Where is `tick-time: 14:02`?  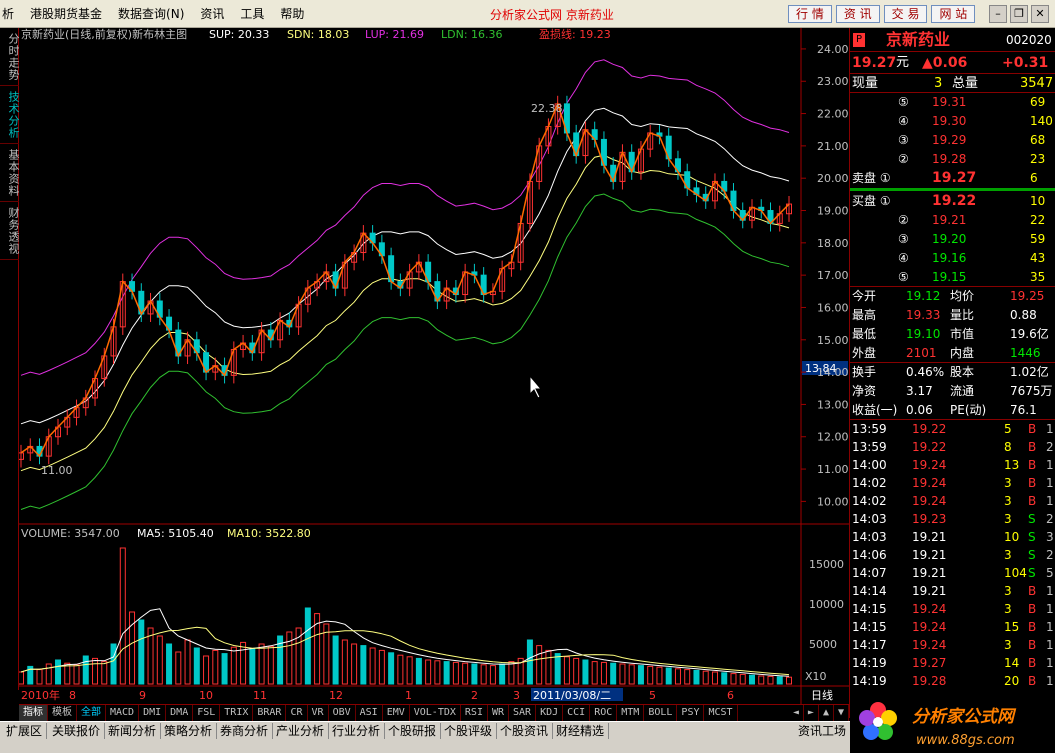 tick-time: 14:02 is located at coordinates (869, 501).